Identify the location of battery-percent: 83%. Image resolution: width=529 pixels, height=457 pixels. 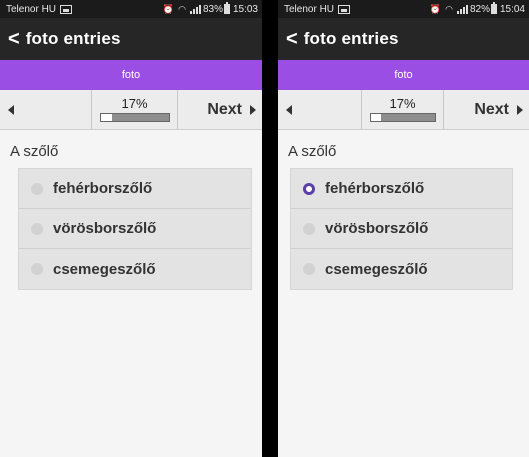
(212, 9).